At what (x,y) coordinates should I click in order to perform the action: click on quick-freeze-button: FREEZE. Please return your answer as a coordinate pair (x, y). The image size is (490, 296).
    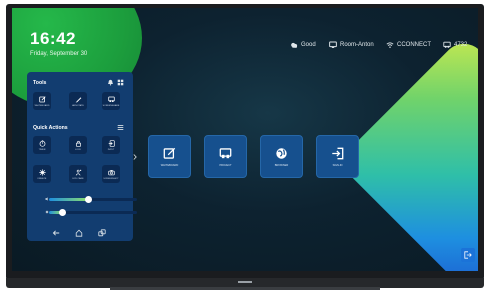
    Looking at the image, I should click on (42, 174).